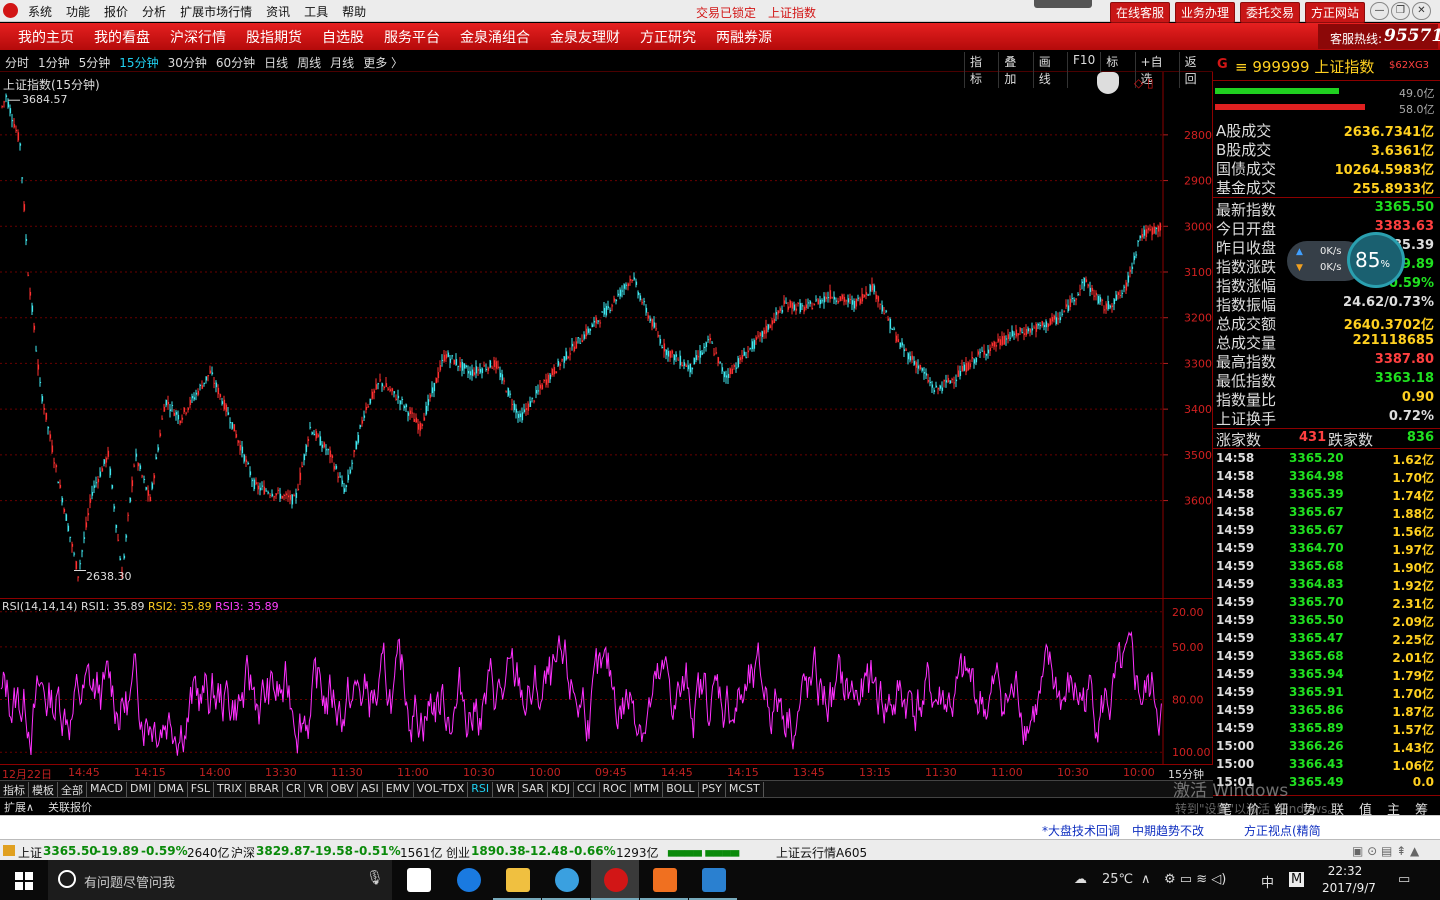 The image size is (1440, 900). Describe the element at coordinates (441, 790) in the screenshot. I see `indicator-tab: VOL-TDX` at that location.